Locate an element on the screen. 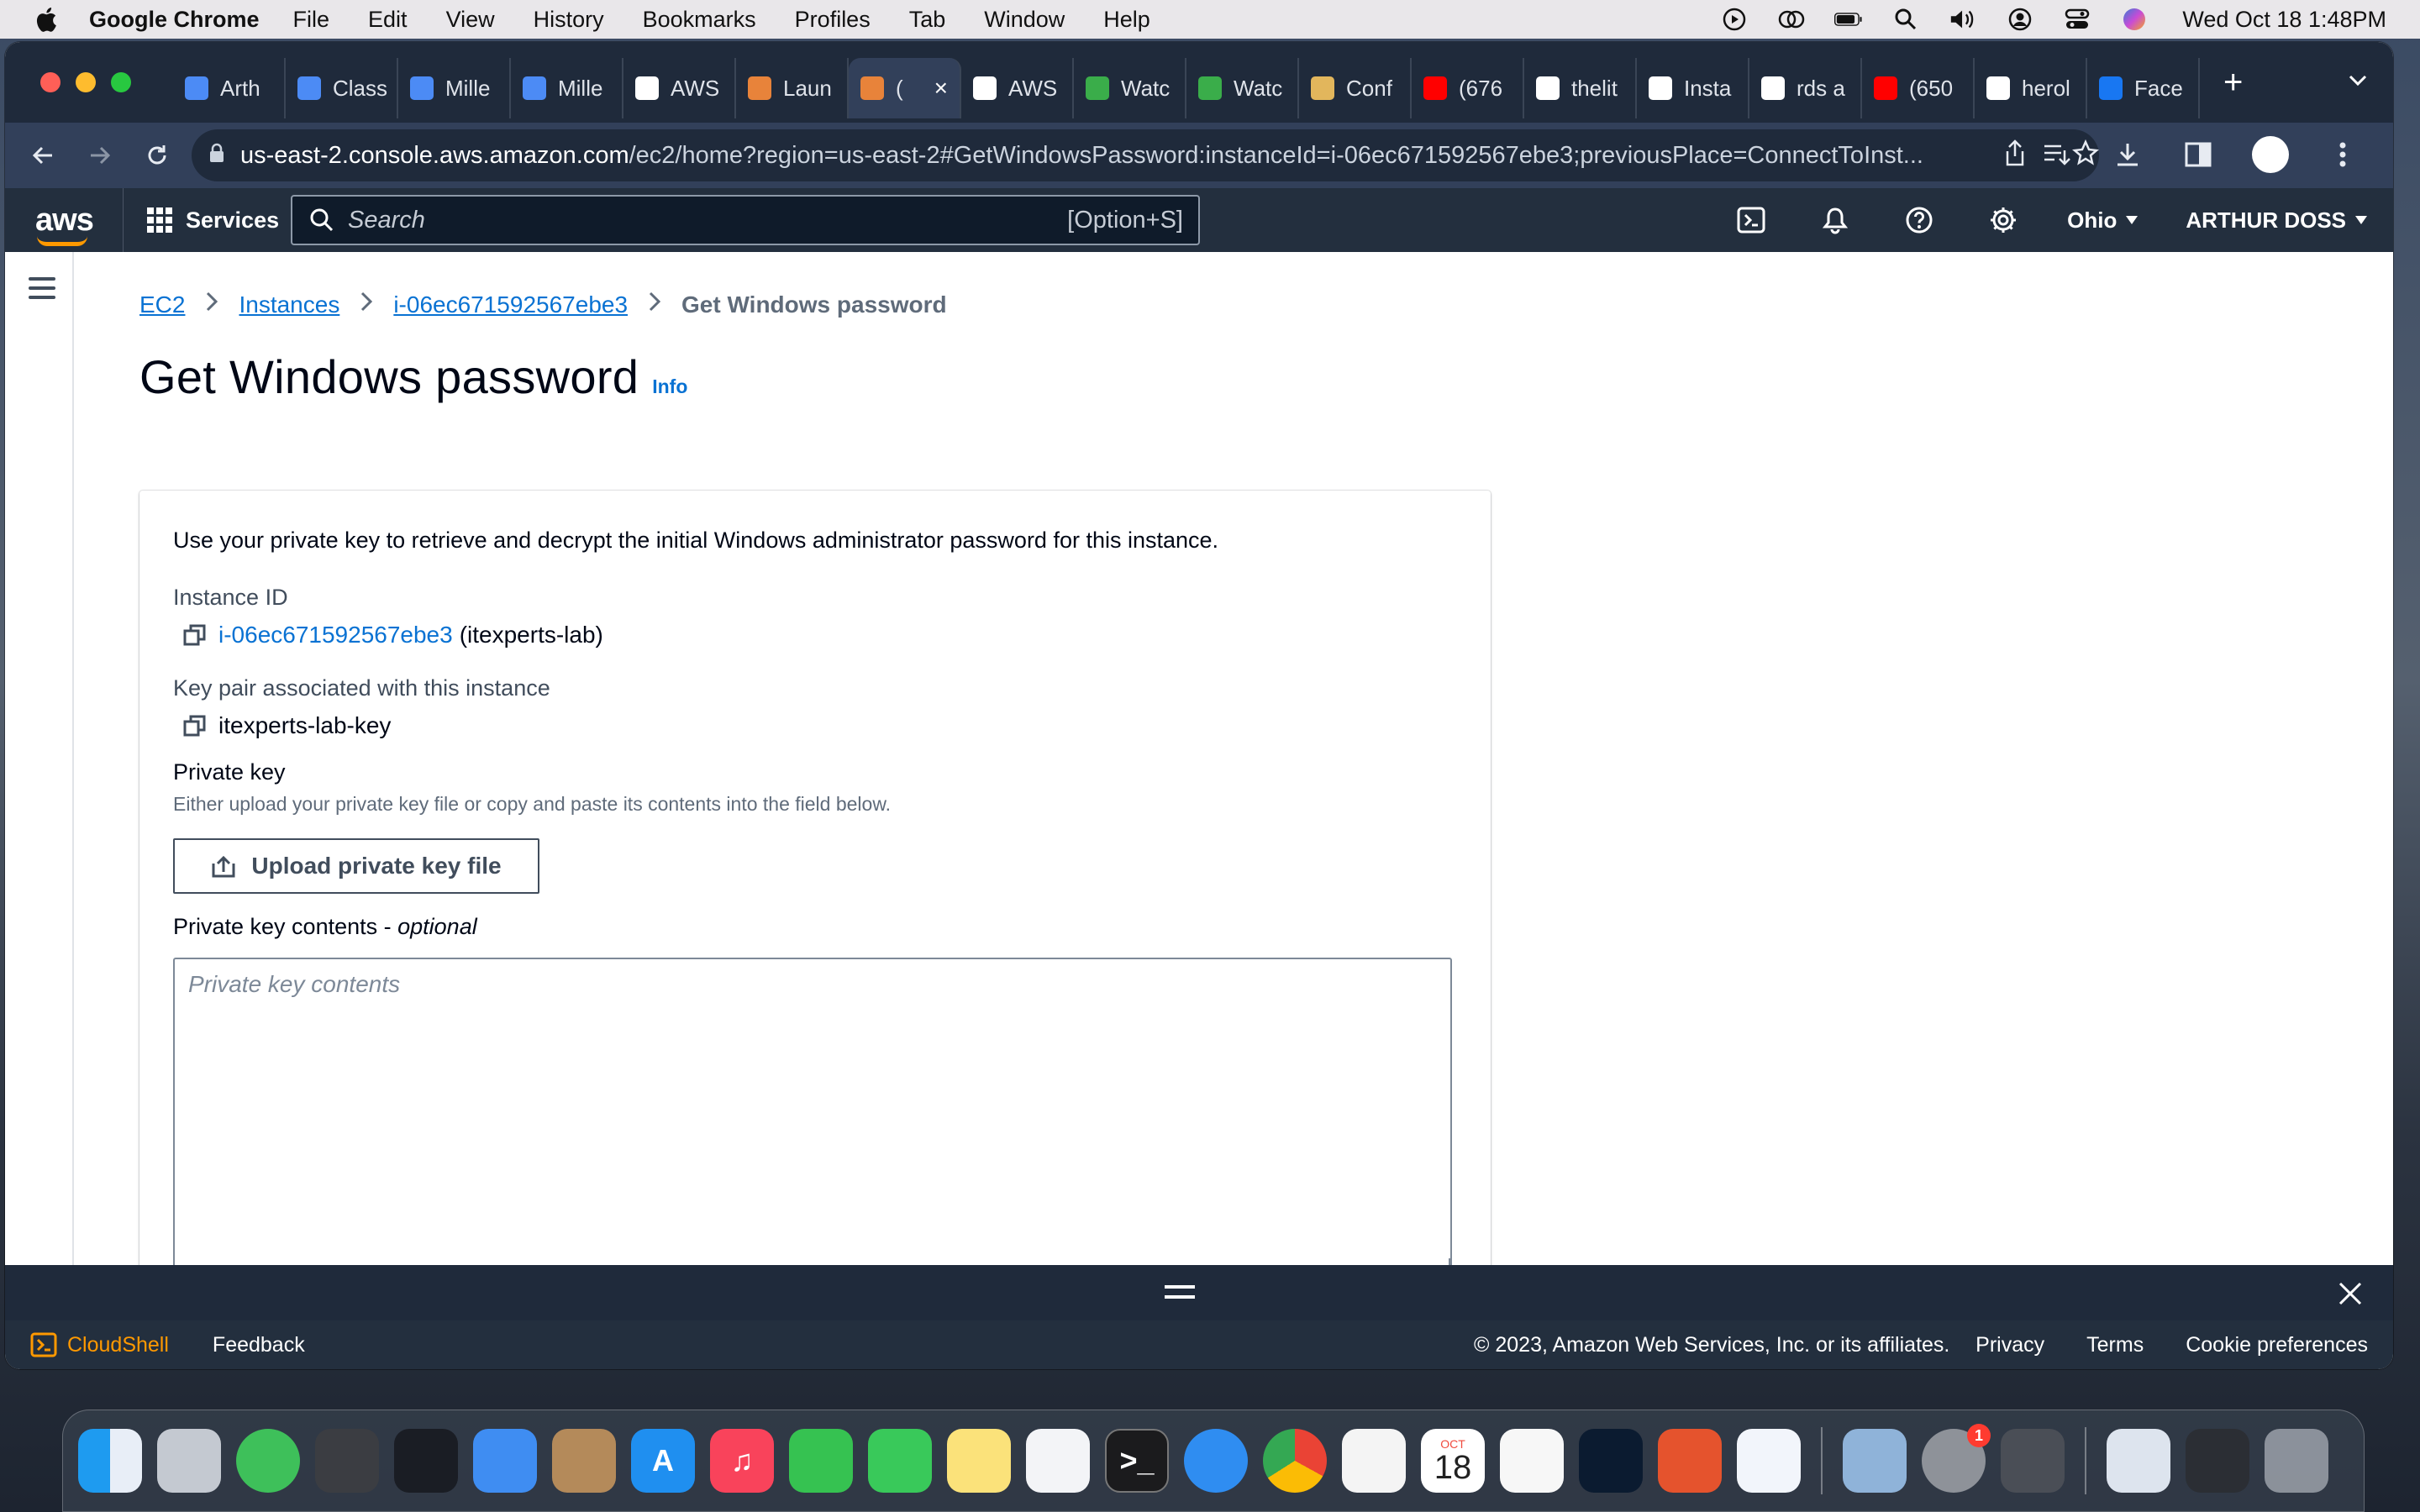 The width and height of the screenshot is (2420, 1512). help-icon is located at coordinates (1919, 220).